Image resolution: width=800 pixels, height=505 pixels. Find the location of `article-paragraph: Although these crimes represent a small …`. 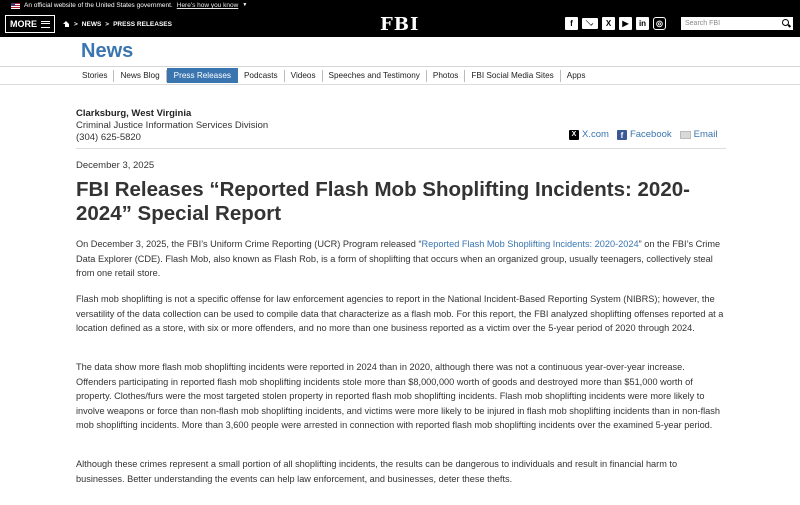

article-paragraph: Although these crimes represent a small … is located at coordinates (377, 471).